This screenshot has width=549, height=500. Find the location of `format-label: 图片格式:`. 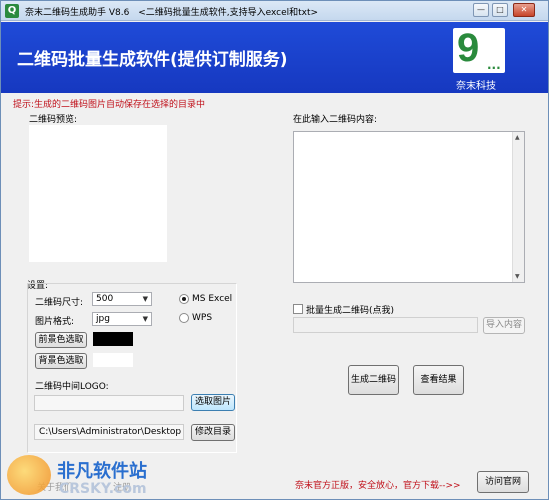

format-label: 图片格式: is located at coordinates (55, 322).